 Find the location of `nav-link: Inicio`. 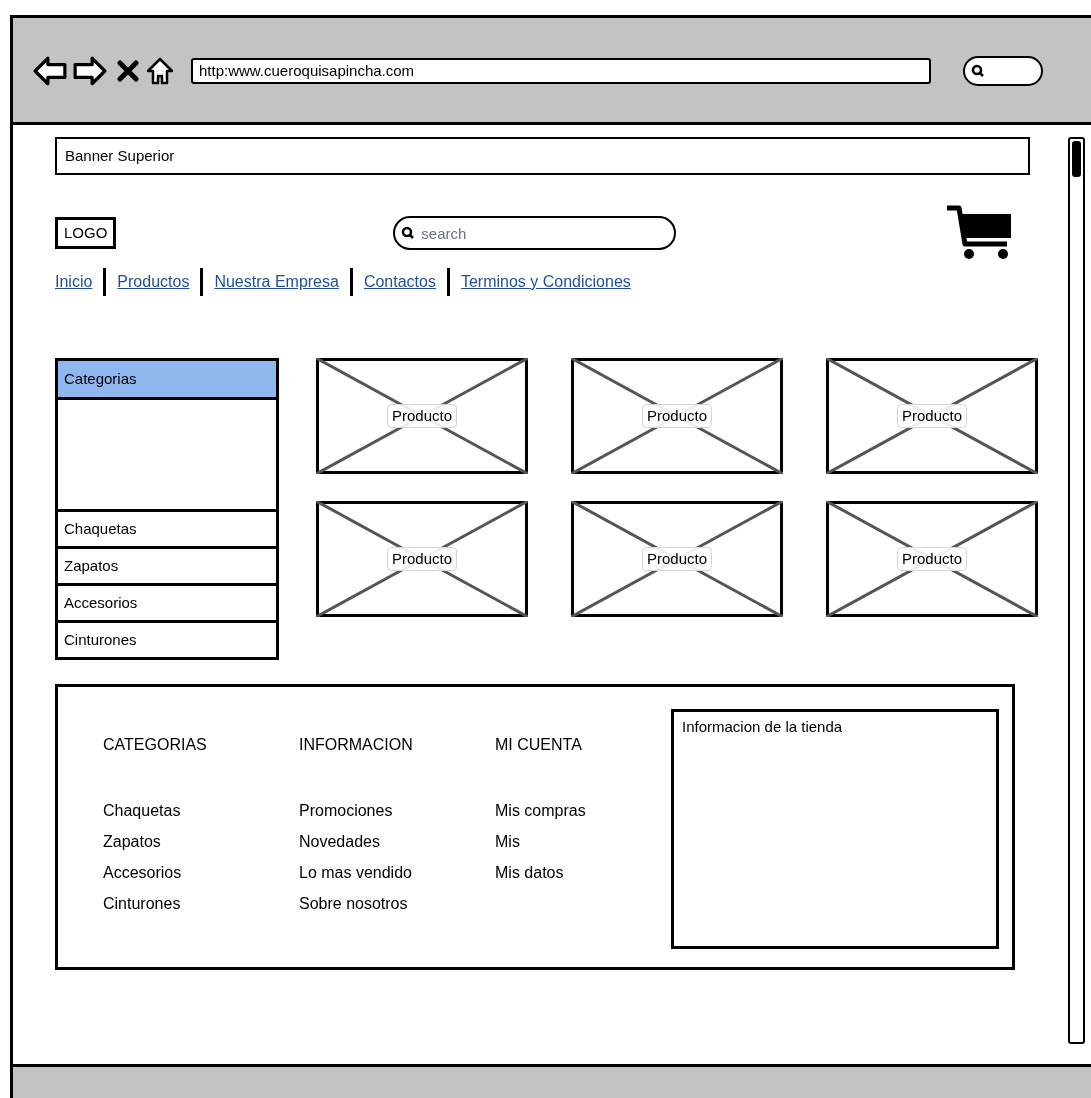

nav-link: Inicio is located at coordinates (74, 282).